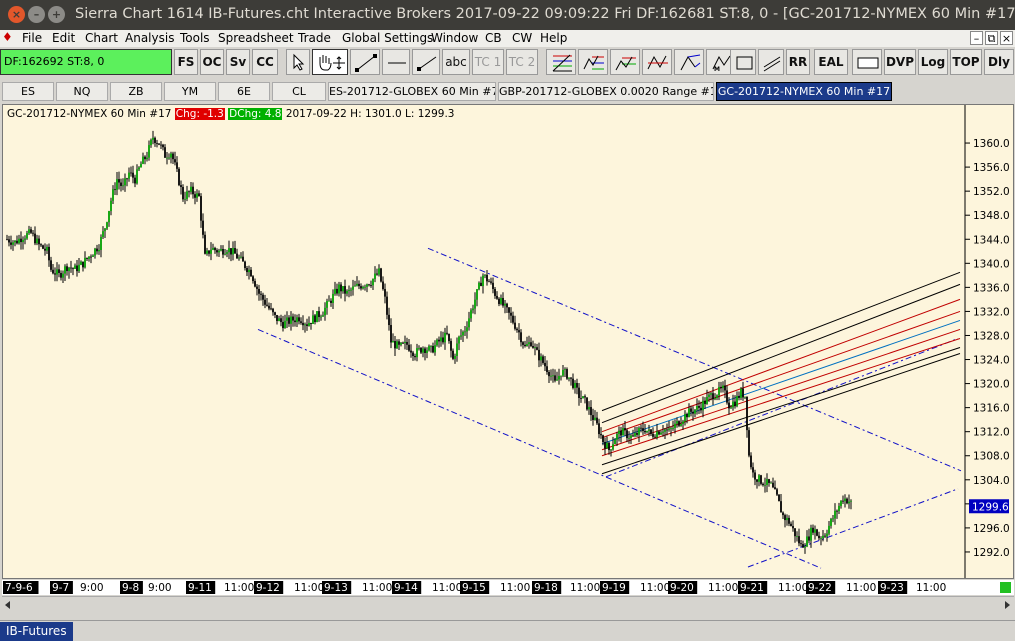 This screenshot has width=1015, height=641. What do you see at coordinates (493, 38) in the screenshot?
I see `menu-cb: CB` at bounding box center [493, 38].